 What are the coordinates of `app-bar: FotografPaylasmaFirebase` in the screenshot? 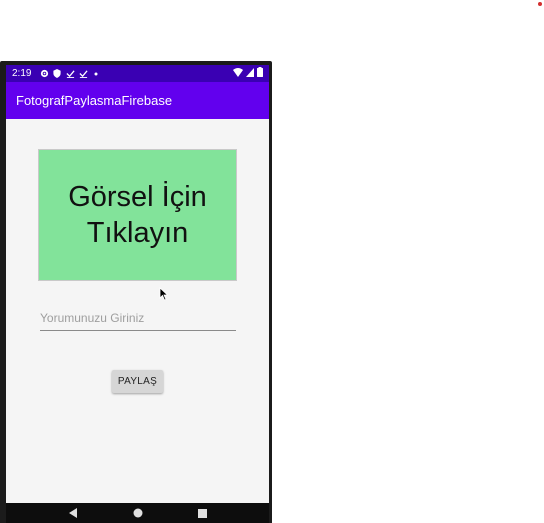 It's located at (137, 100).